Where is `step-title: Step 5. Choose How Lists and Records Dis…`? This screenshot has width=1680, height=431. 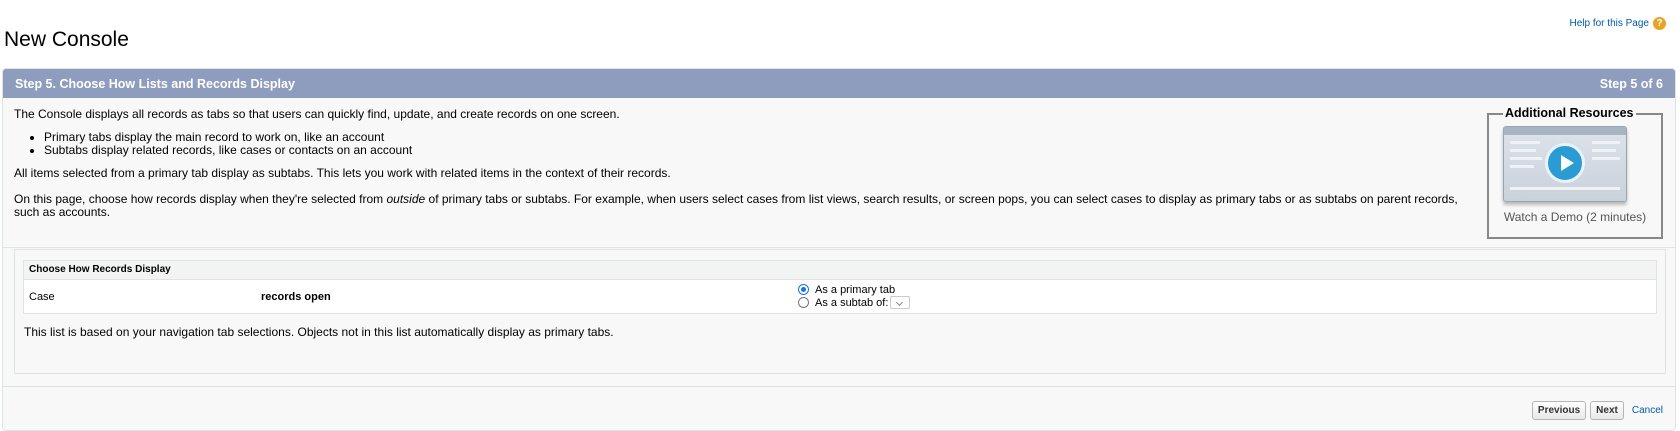 step-title: Step 5. Choose How Lists and Records Dis… is located at coordinates (155, 83).